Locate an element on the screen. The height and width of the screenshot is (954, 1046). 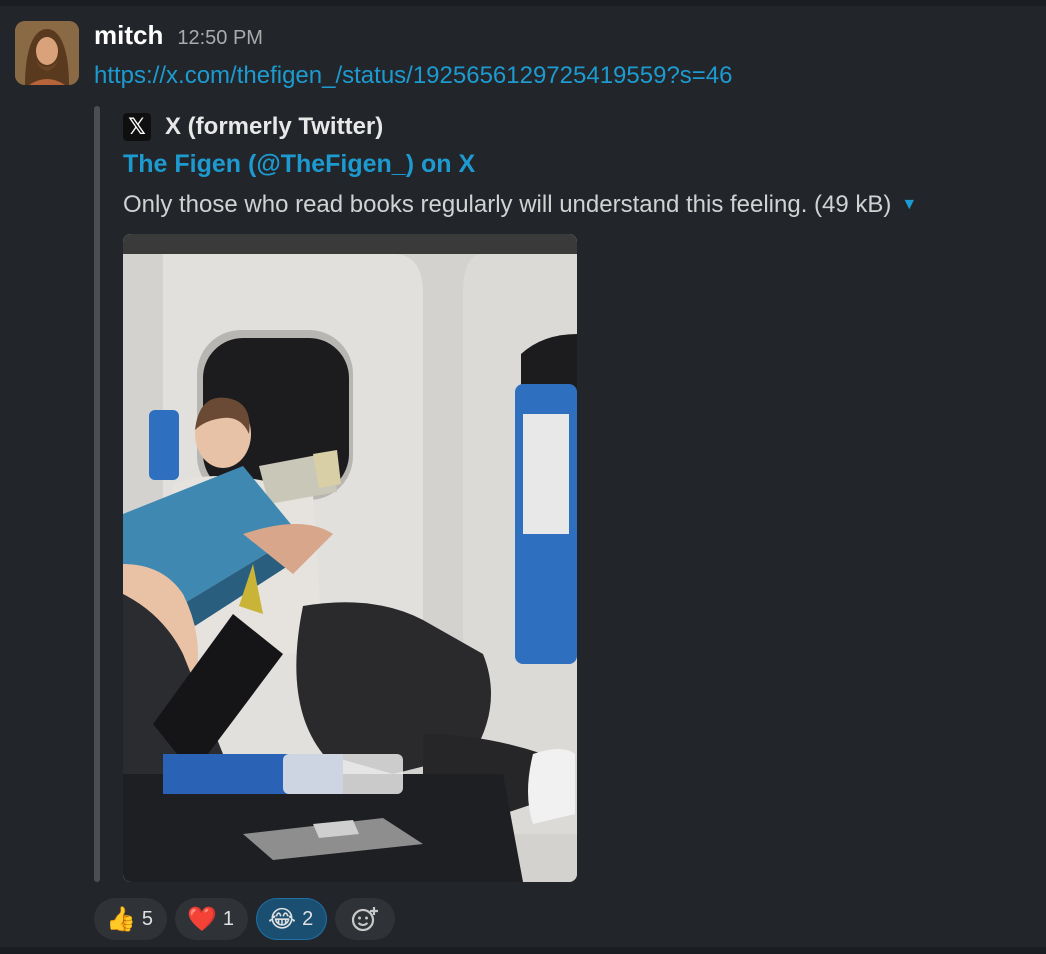
reaction-count: 5 is located at coordinates (147, 918).